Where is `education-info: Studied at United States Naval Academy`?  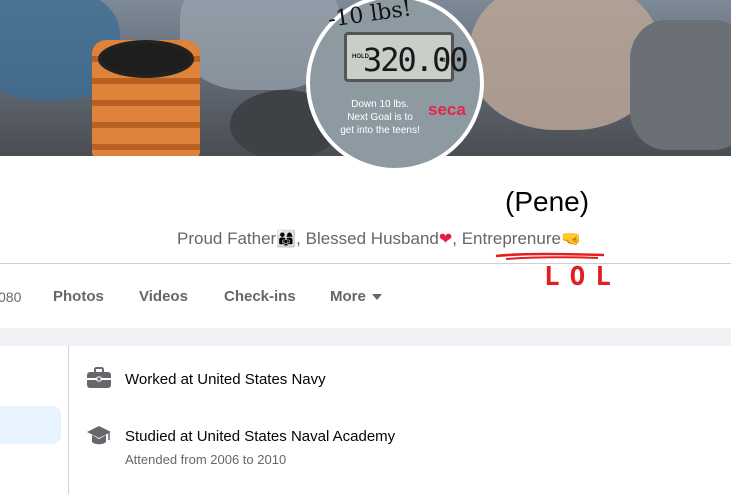 education-info: Studied at United States Naval Academy is located at coordinates (260, 436).